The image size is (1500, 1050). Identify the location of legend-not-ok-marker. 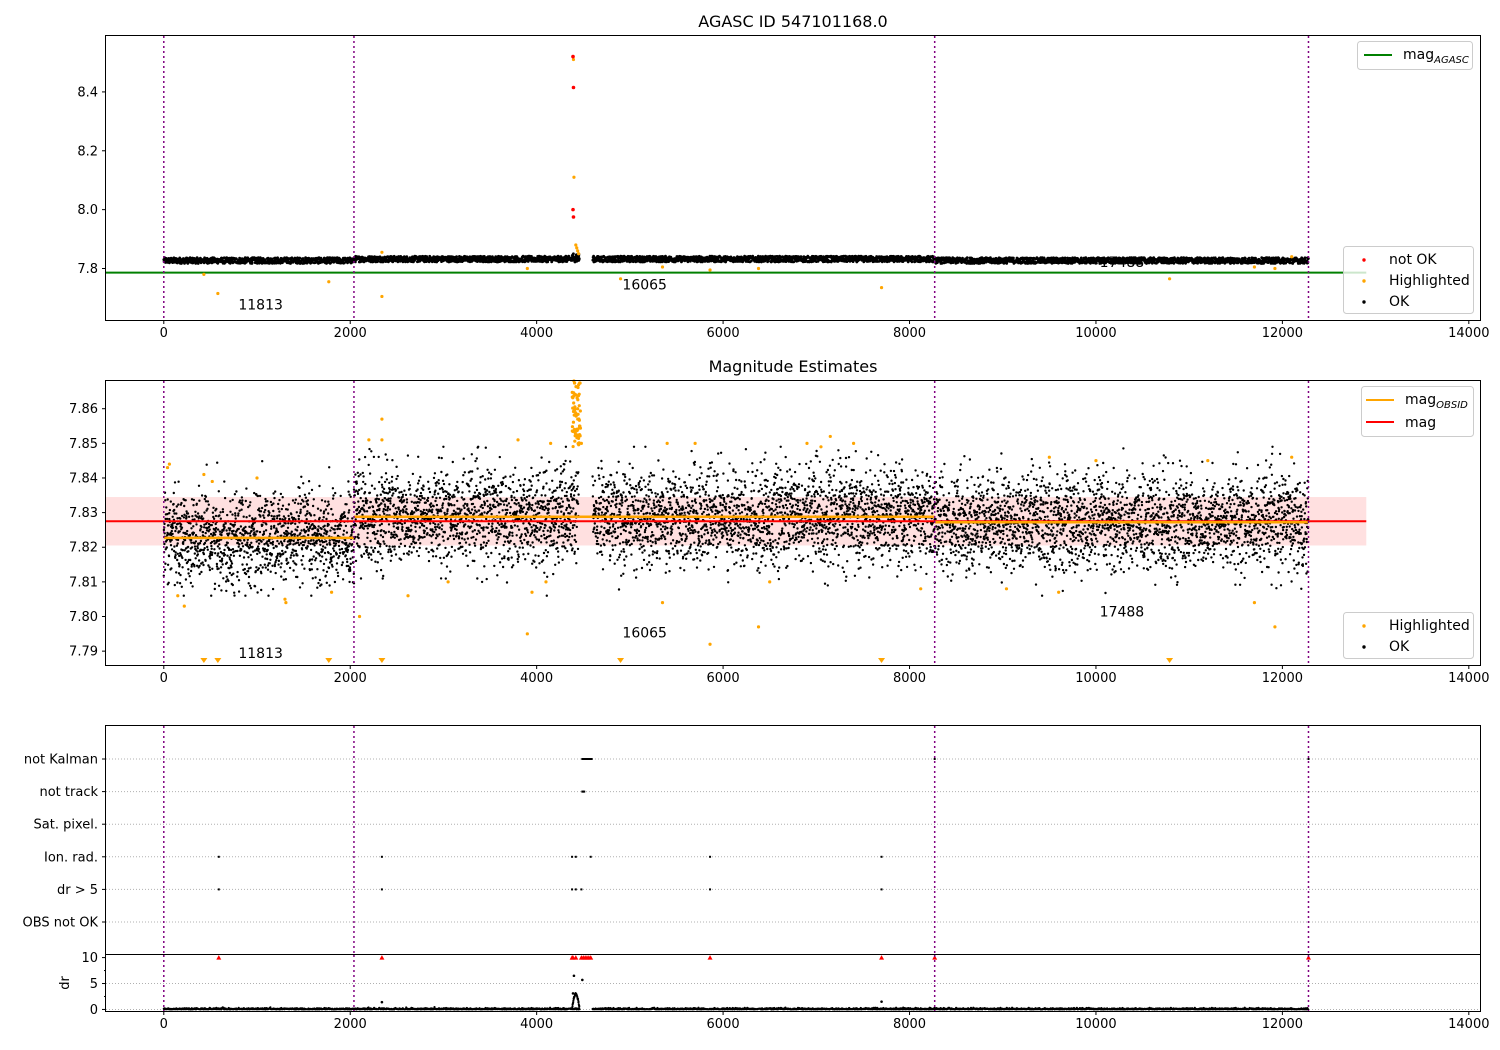
(1364, 260).